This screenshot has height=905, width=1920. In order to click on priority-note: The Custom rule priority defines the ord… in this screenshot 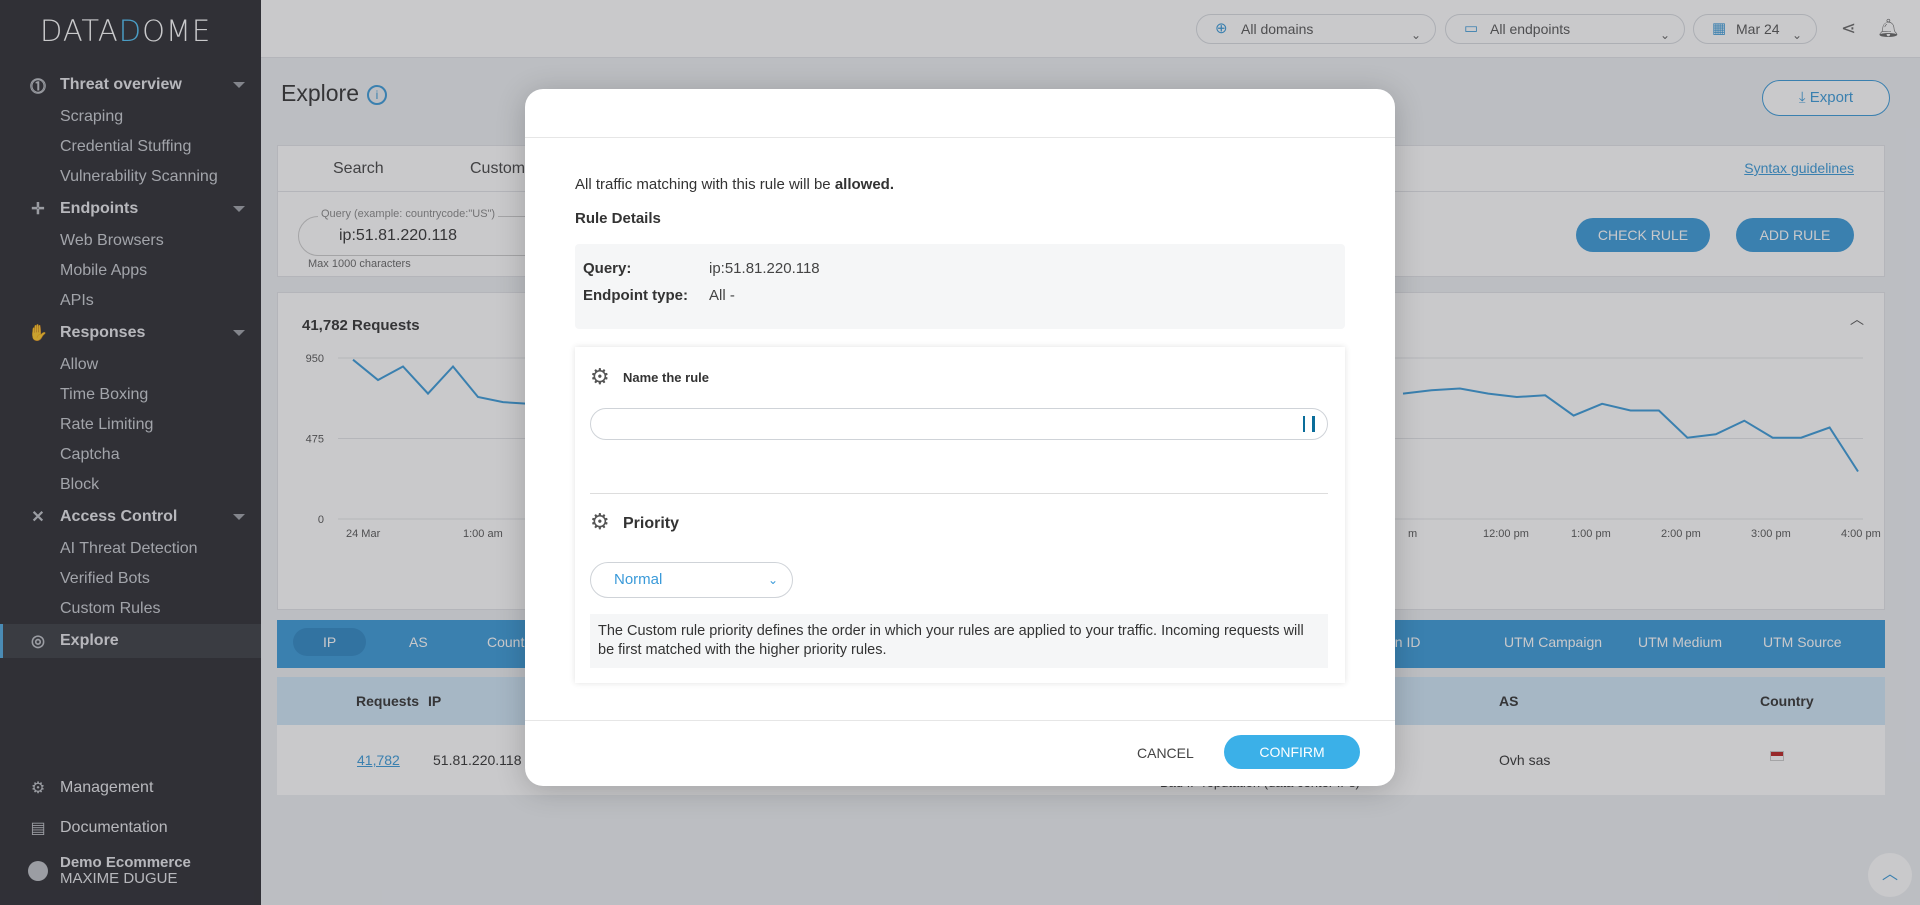, I will do `click(959, 641)`.